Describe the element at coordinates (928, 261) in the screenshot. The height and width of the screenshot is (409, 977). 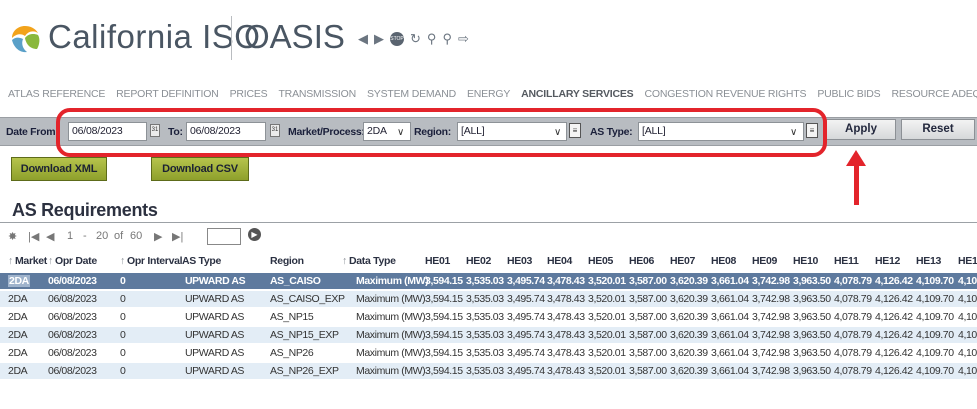
I see `col-he13: HE13` at that location.